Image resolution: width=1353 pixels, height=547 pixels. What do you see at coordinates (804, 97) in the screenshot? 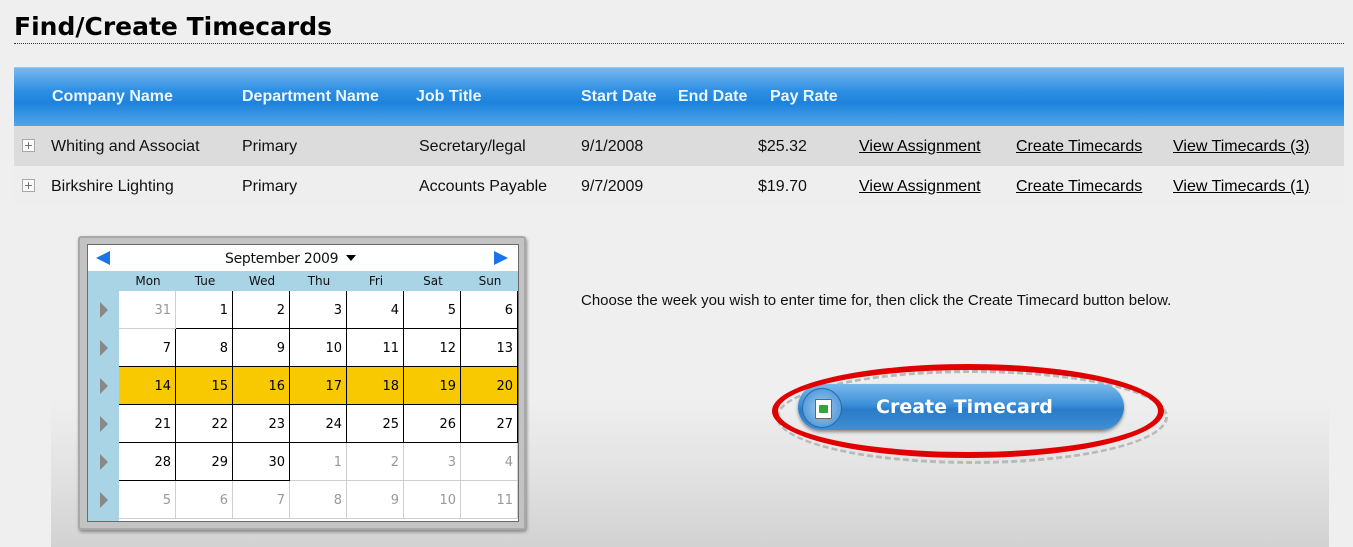
I see `col-pay-rate: Pay Rate` at bounding box center [804, 97].